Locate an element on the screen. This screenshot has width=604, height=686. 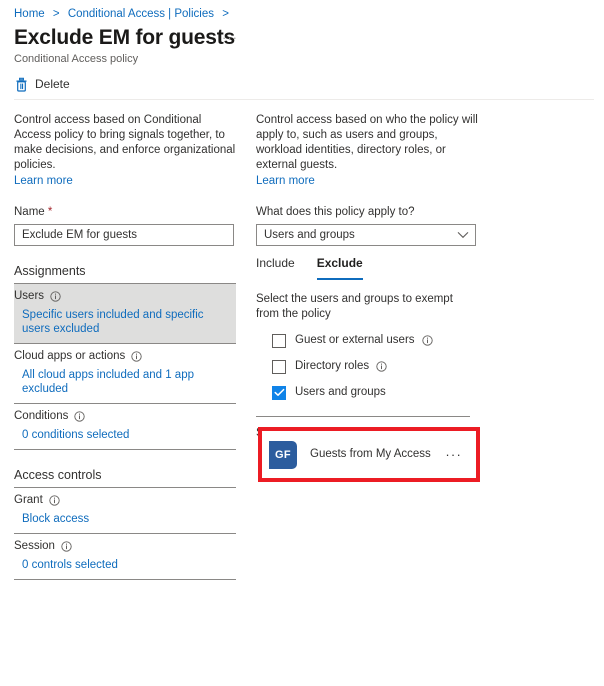
access-controls-heading: Access controls is located at coordinates (58, 475).